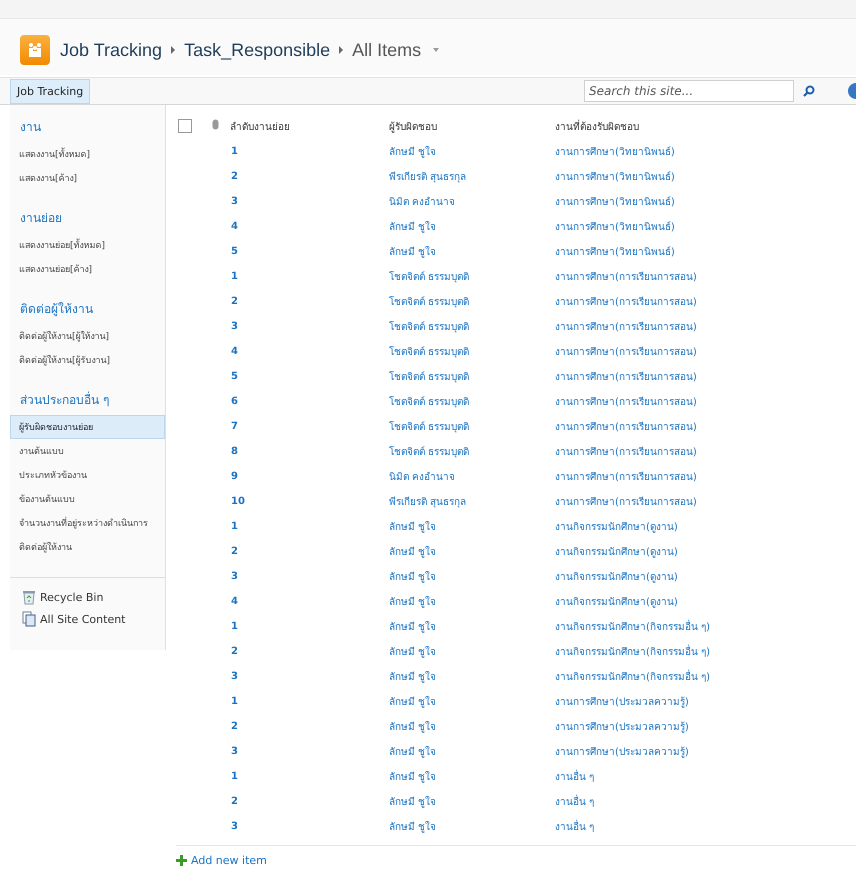  I want to click on breadcrumb-link: Task_Responsible, so click(257, 50).